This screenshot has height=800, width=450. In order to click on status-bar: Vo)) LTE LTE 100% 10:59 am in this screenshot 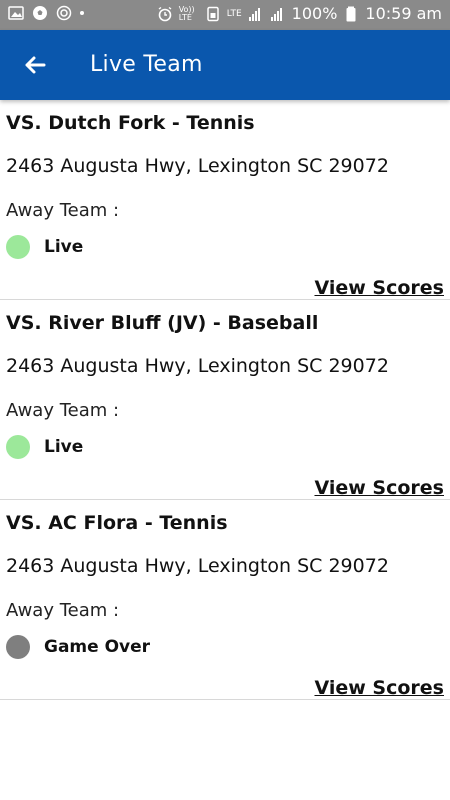, I will do `click(225, 15)`.